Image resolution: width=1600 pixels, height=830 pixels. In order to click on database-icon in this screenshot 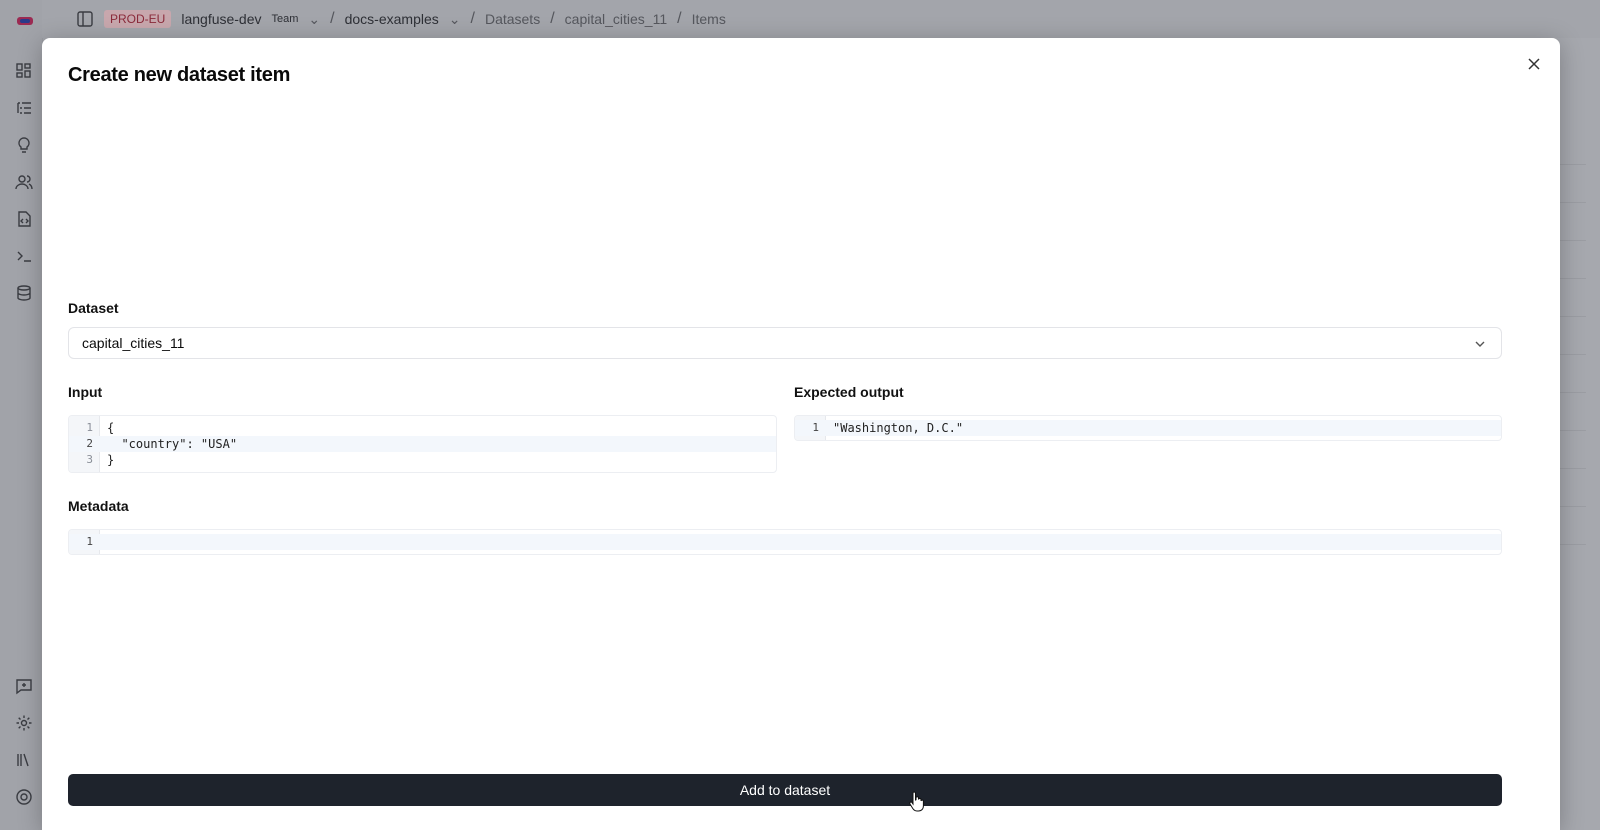, I will do `click(24, 293)`.